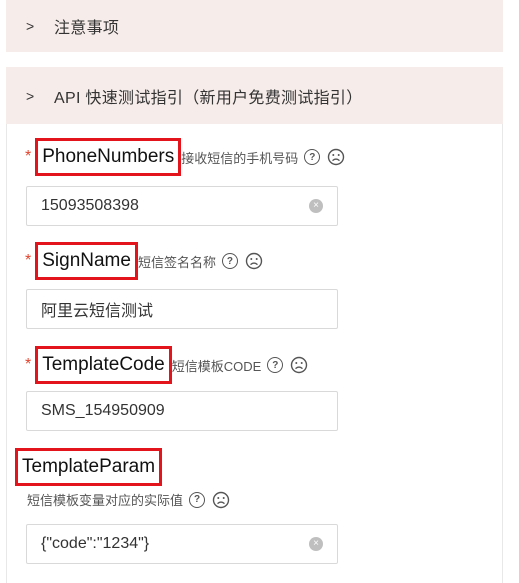  What do you see at coordinates (87, 28) in the screenshot?
I see `section-notes-title: 注意事项` at bounding box center [87, 28].